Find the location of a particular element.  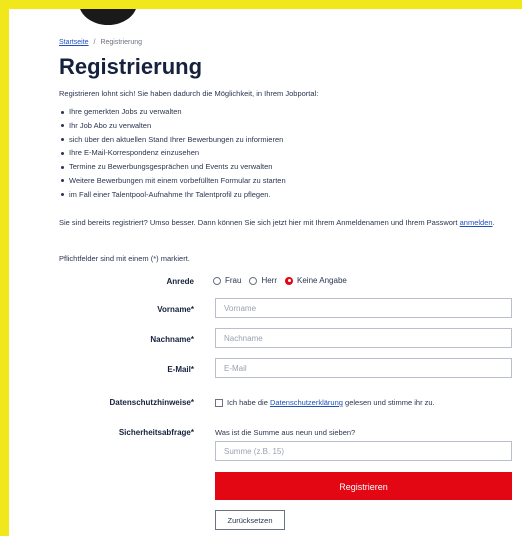

privacy-checkbox is located at coordinates (219, 402).